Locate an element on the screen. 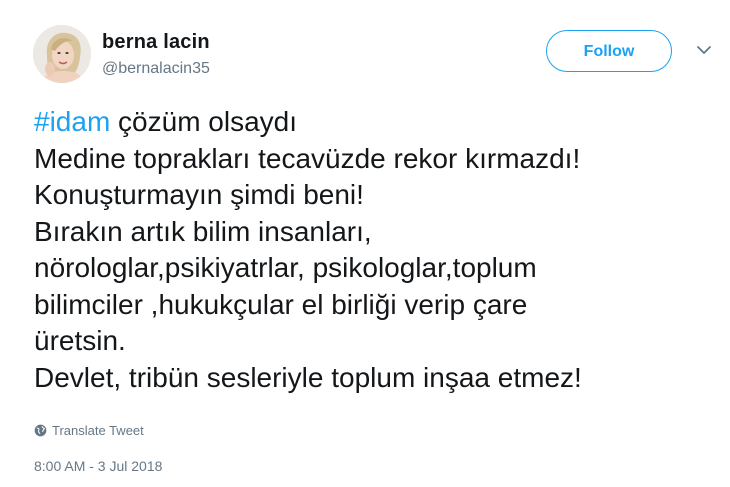  follow-button: Follow is located at coordinates (609, 51).